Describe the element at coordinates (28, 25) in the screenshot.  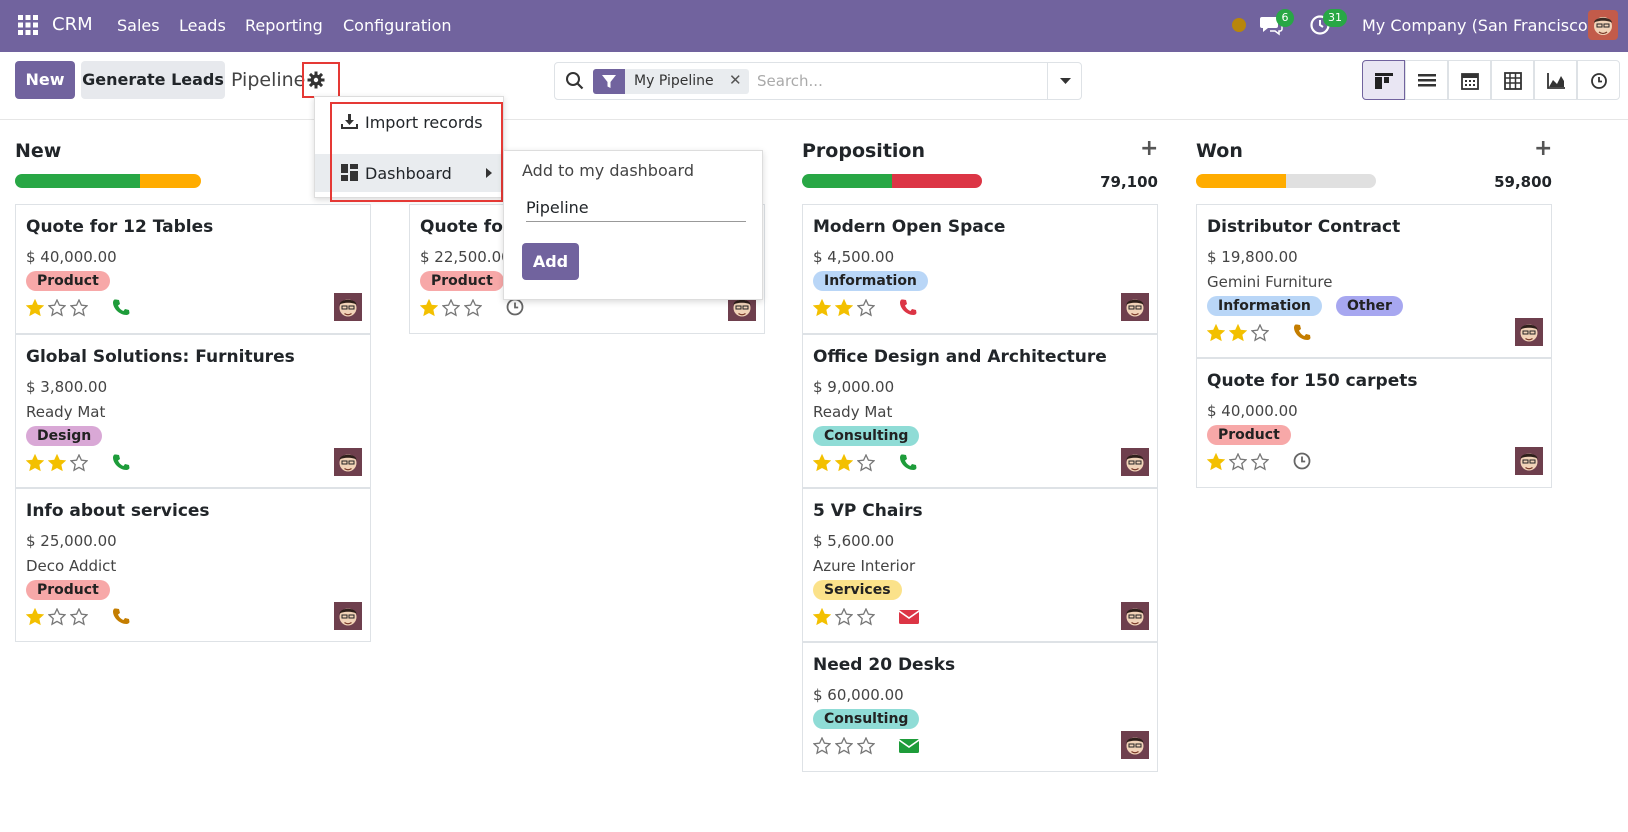
I see `apps-menu-icon` at that location.